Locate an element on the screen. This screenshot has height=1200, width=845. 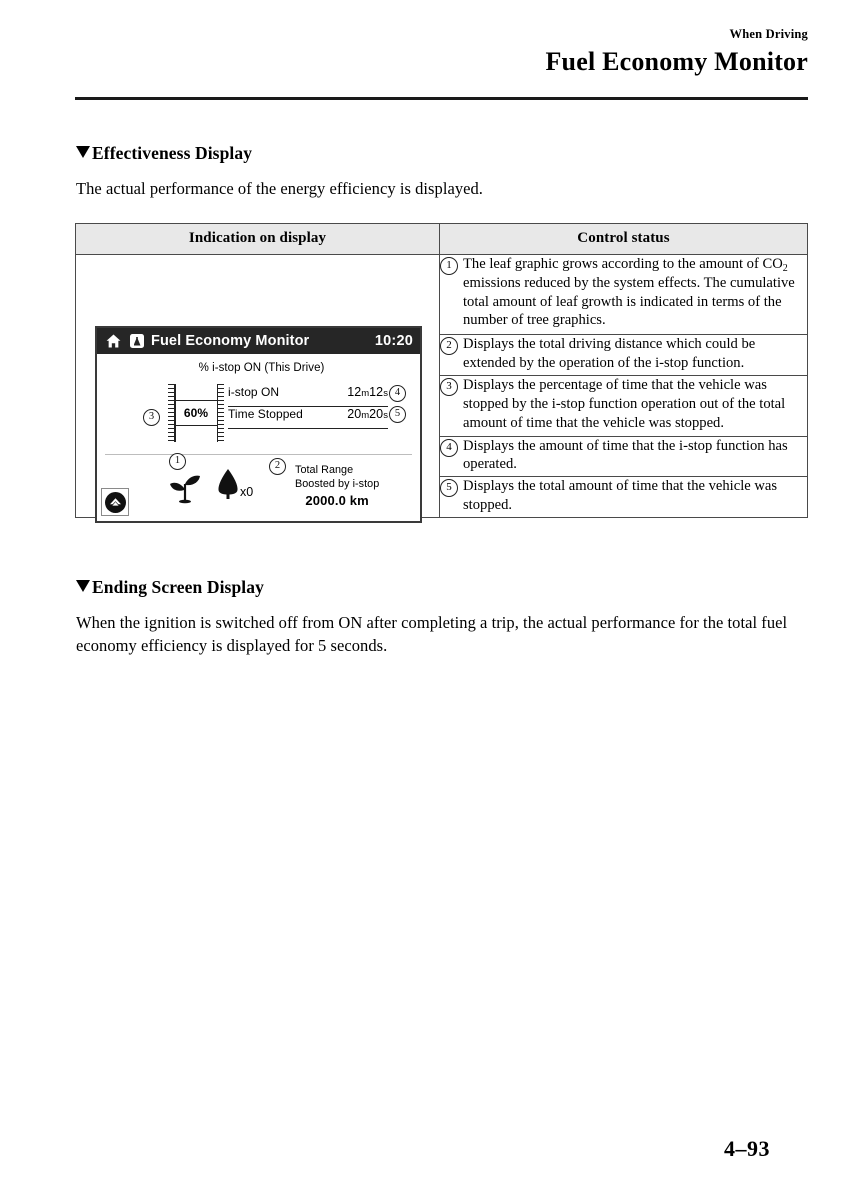
callout-5: 5 is located at coordinates (397, 414).